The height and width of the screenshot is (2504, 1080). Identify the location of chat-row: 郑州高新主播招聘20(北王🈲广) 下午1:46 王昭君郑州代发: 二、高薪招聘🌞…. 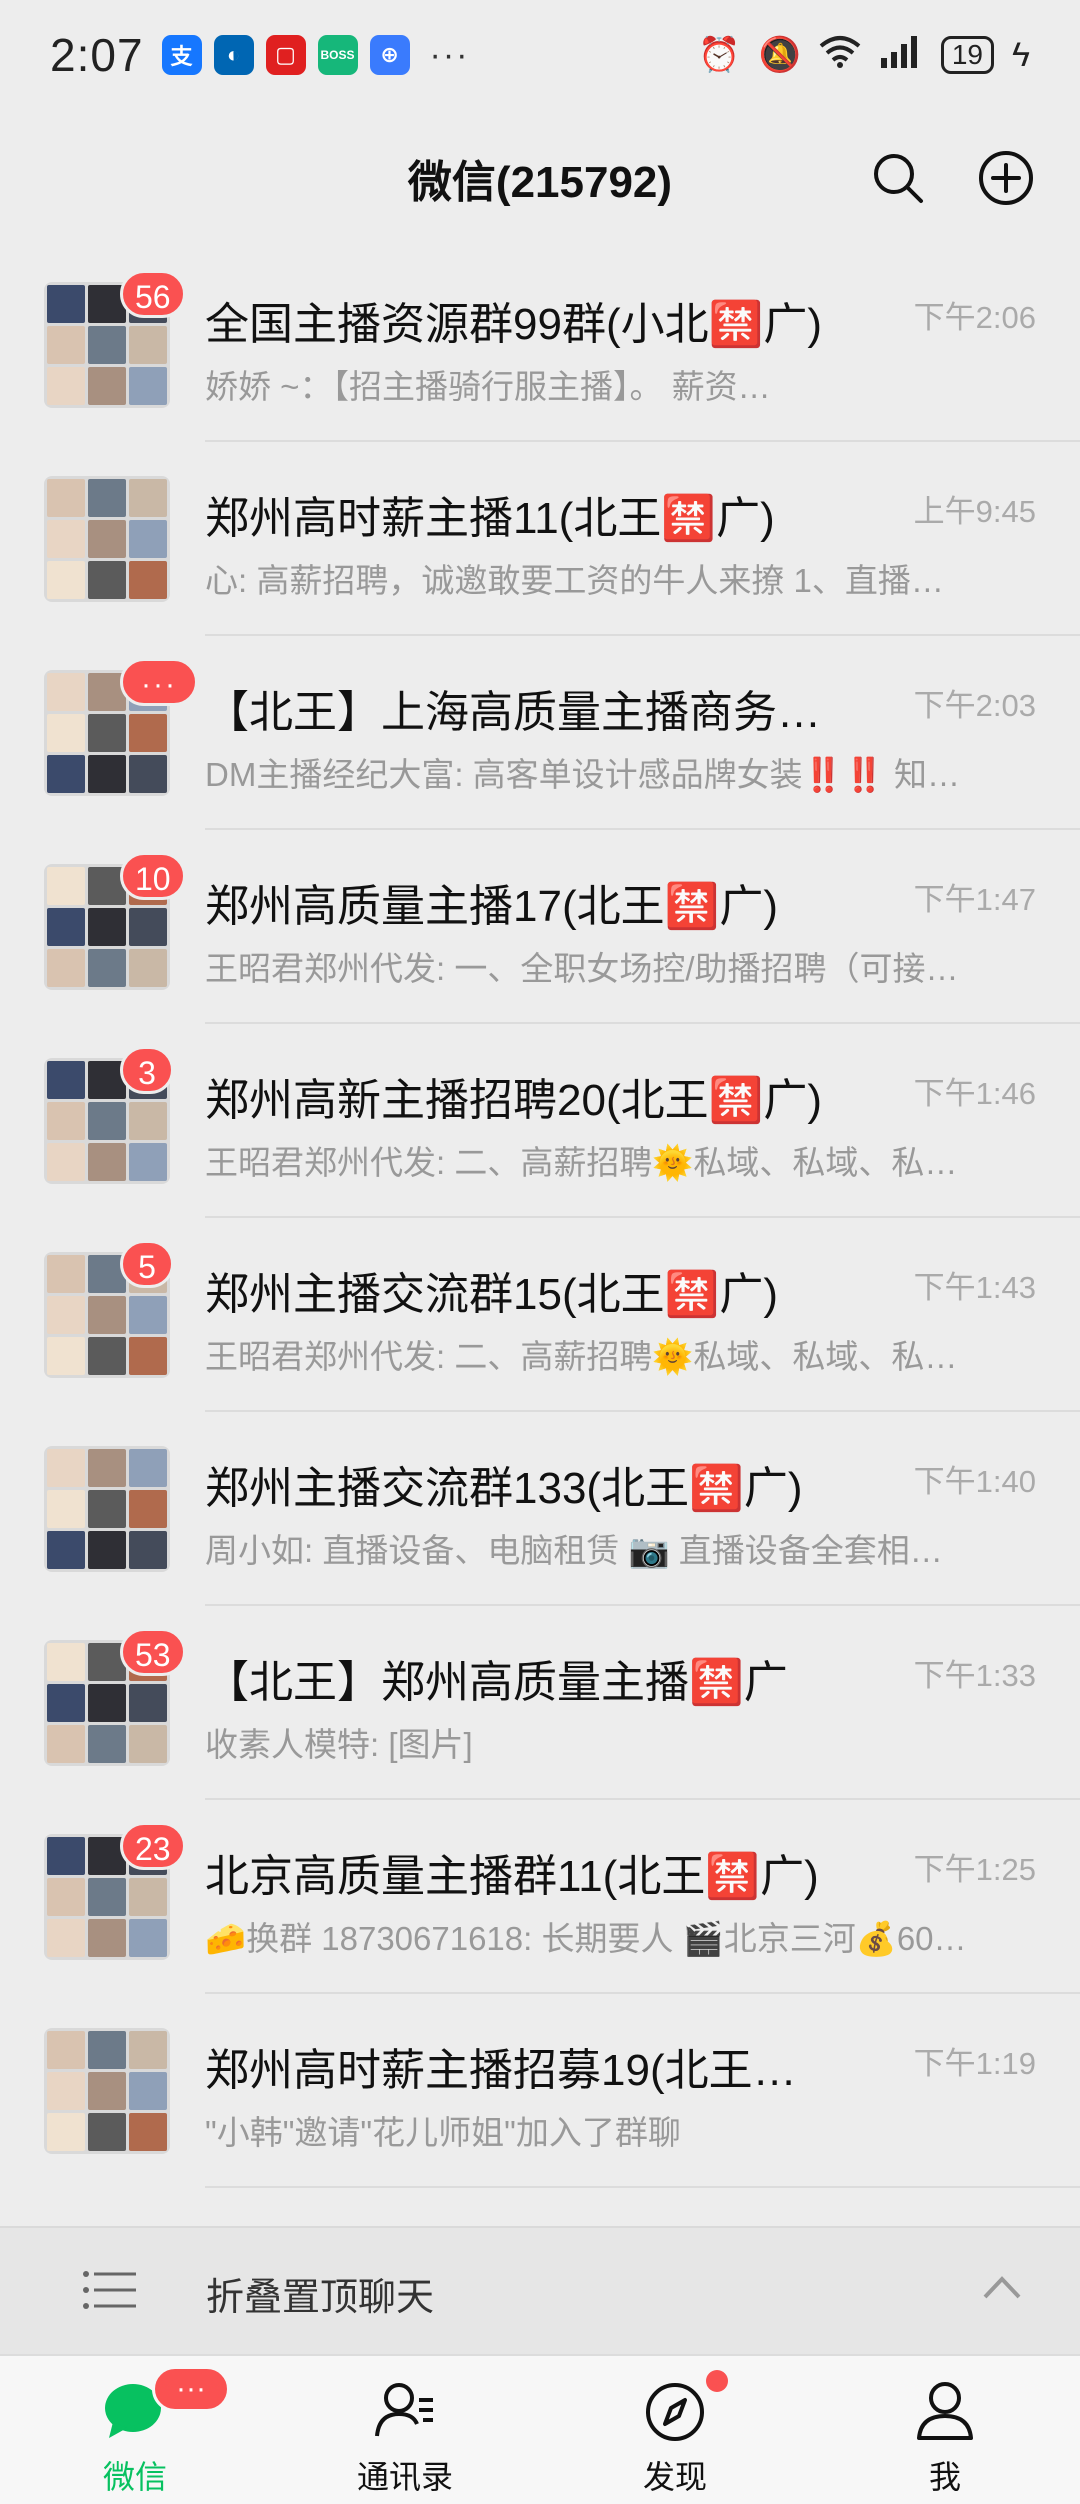
(540, 1121).